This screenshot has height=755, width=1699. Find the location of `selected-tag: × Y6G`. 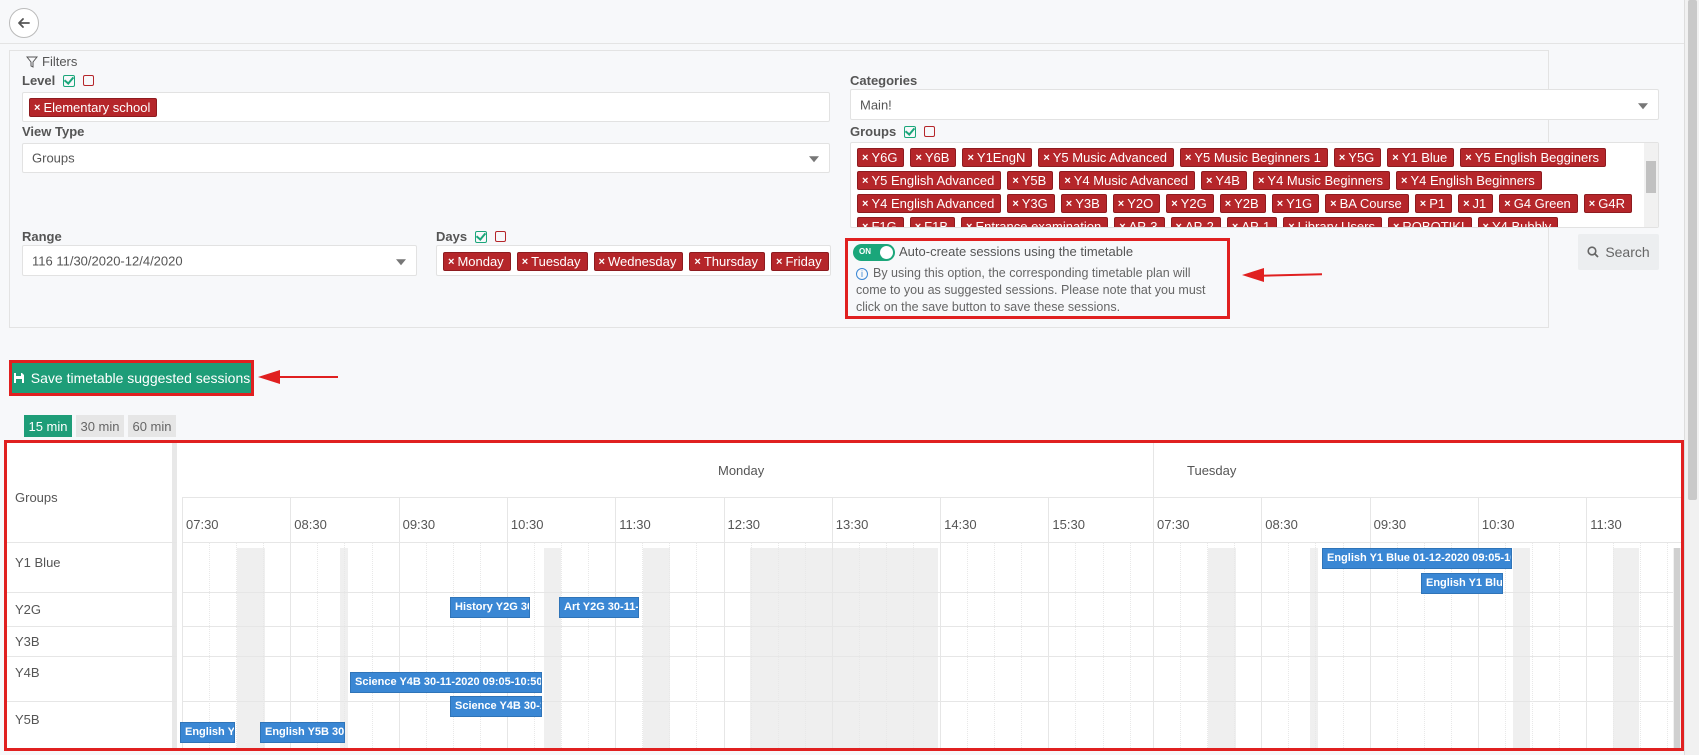

selected-tag: × Y6G is located at coordinates (881, 157).